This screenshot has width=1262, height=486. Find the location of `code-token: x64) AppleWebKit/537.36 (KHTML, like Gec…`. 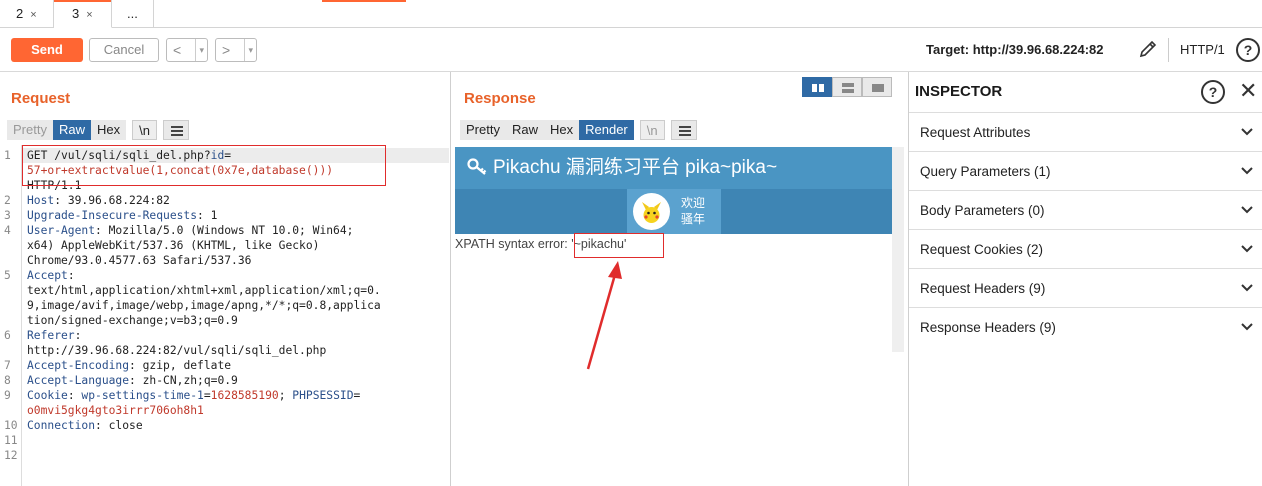

code-token: x64) AppleWebKit/537.36 (KHTML, like Gec… is located at coordinates (173, 245).